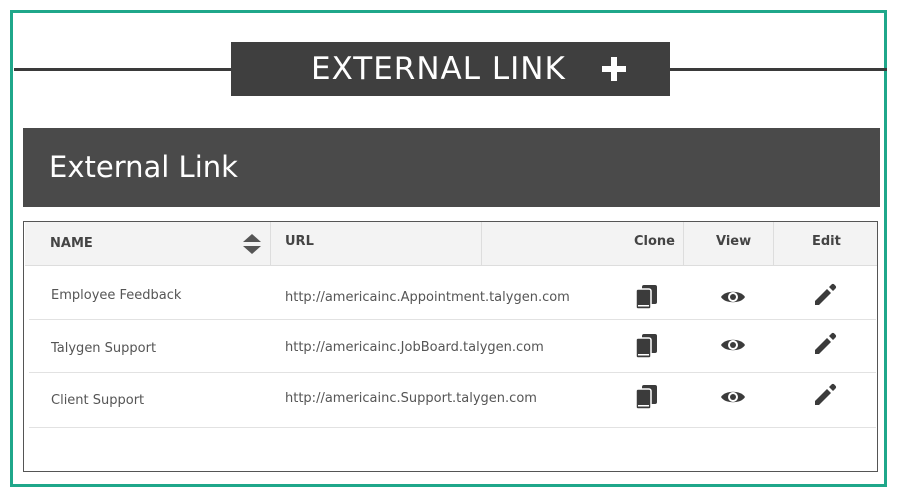 The height and width of the screenshot is (500, 900). I want to click on table-header: NAME URL Clone View Edit, so click(451, 244).